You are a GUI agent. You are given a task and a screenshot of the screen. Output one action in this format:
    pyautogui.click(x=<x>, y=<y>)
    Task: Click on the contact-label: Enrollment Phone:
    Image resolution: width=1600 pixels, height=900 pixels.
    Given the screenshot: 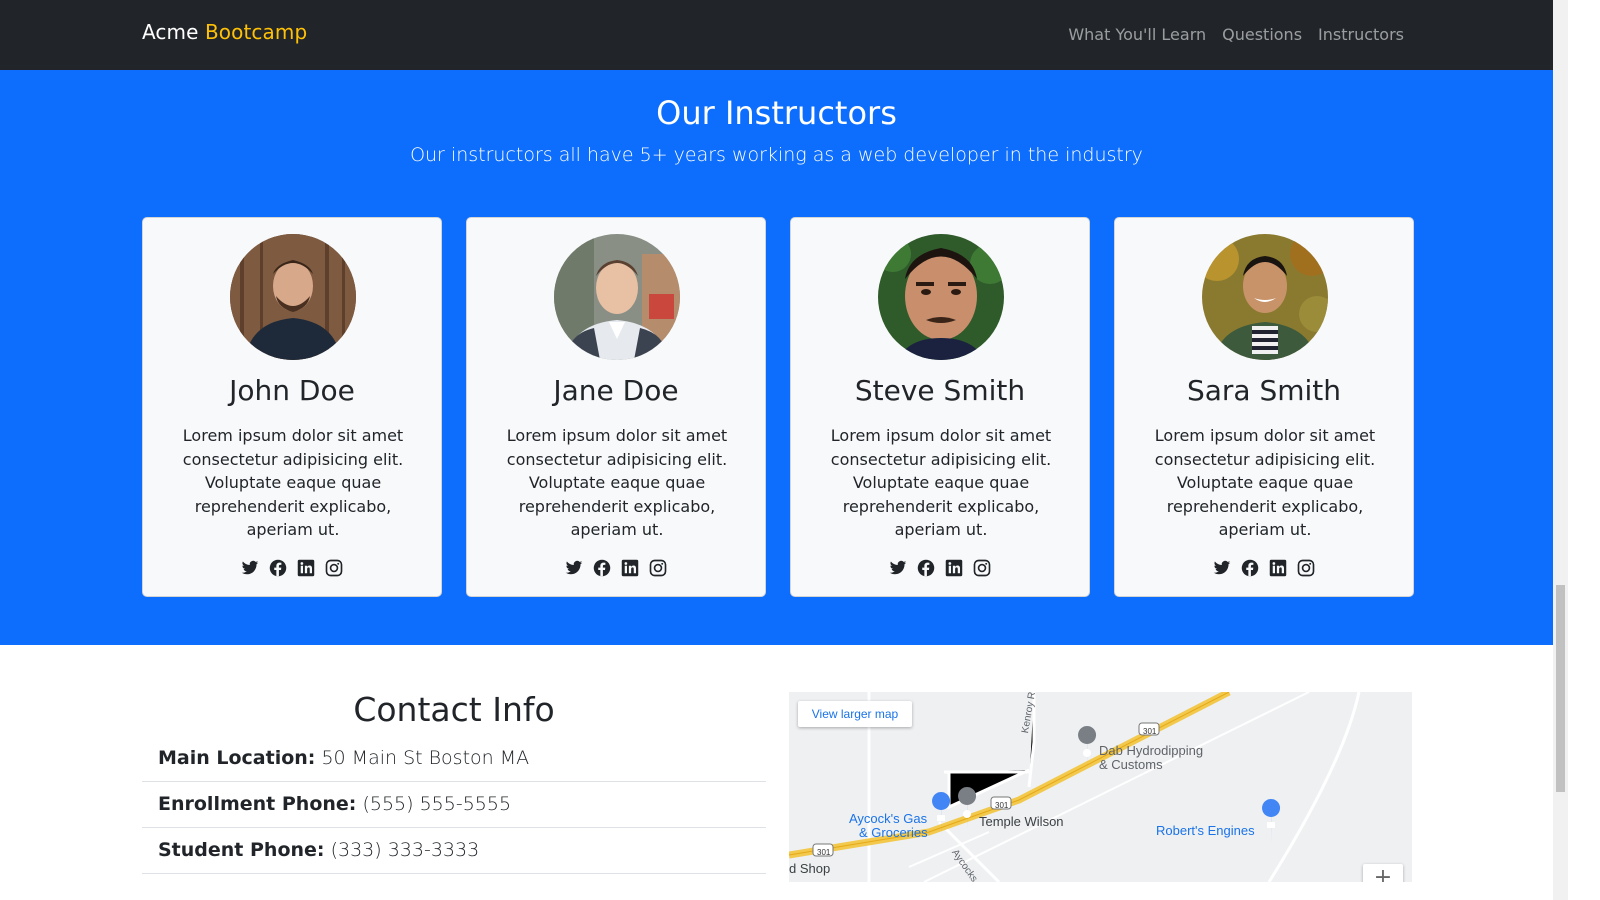 What is the action you would take?
    pyautogui.click(x=257, y=804)
    